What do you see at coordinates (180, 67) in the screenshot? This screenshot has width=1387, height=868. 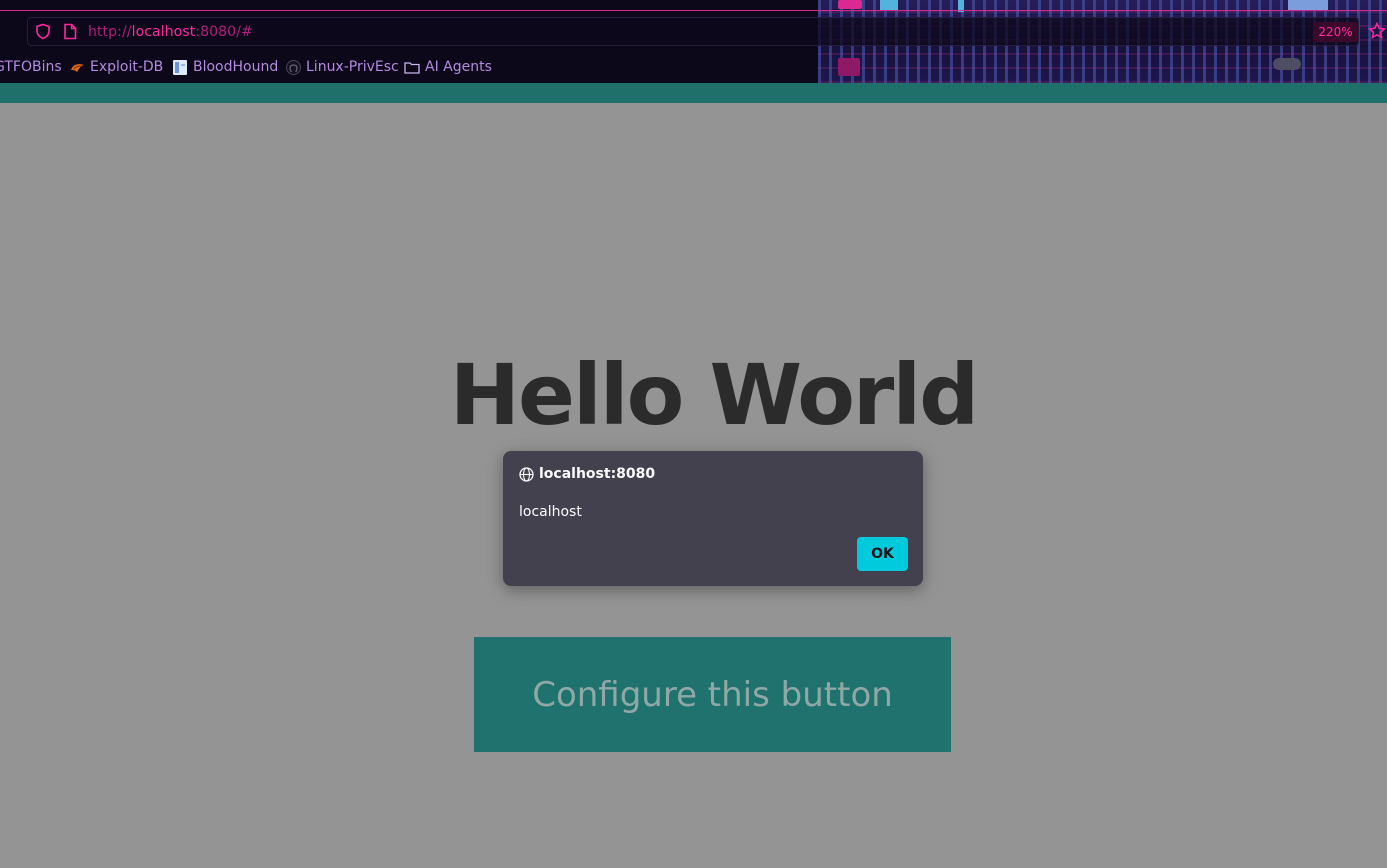 I see `bloodhound-icon` at bounding box center [180, 67].